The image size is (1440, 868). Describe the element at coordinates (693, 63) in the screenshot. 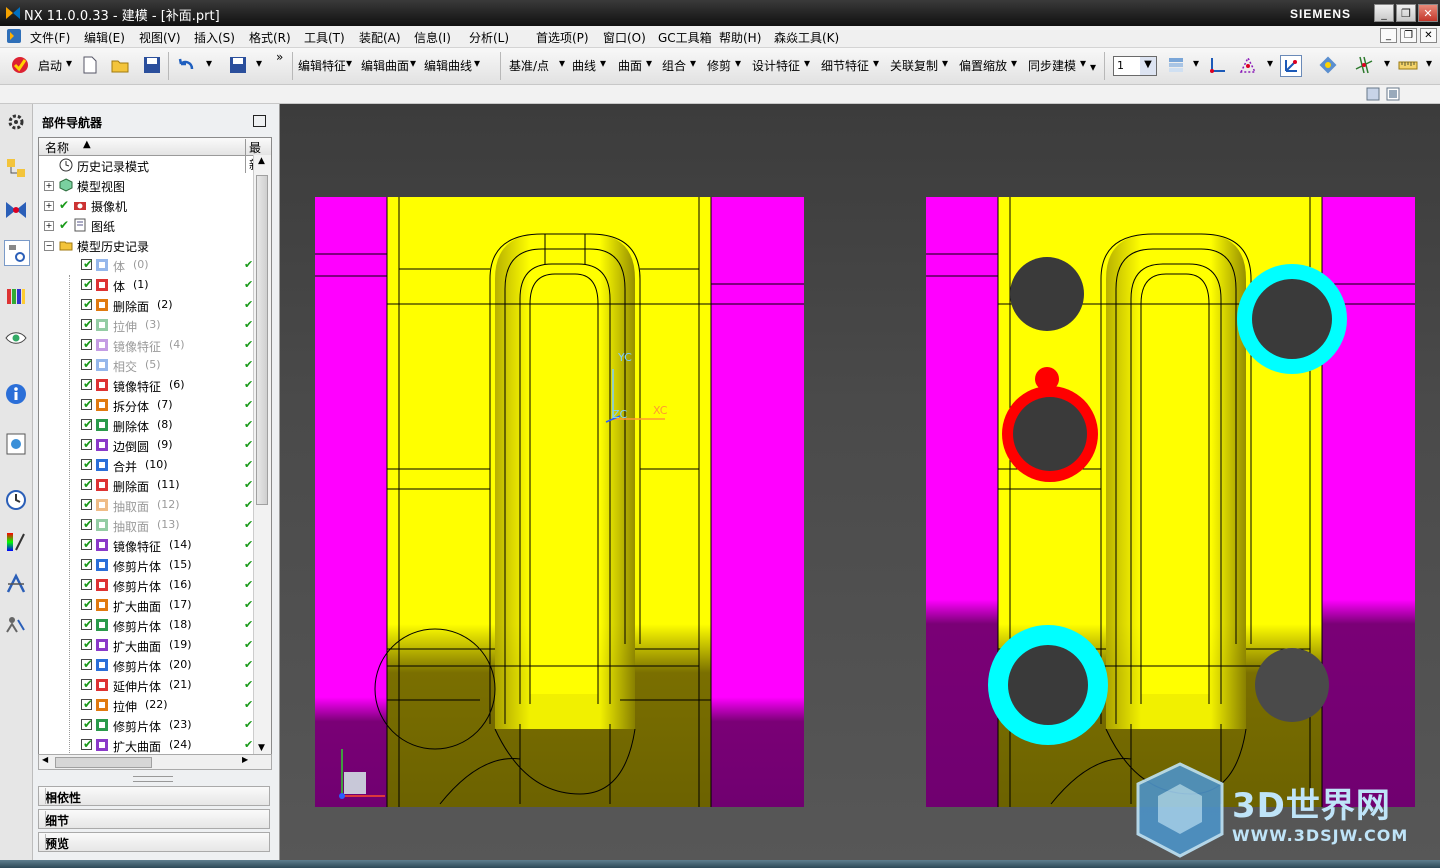

I see `combine-dropdown-arrow: ▾` at that location.